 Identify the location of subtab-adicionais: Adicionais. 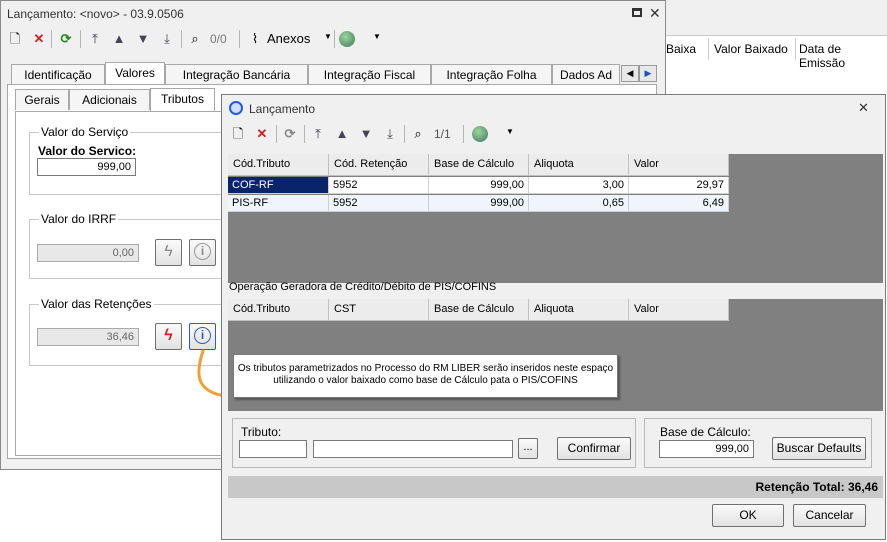
(109, 99).